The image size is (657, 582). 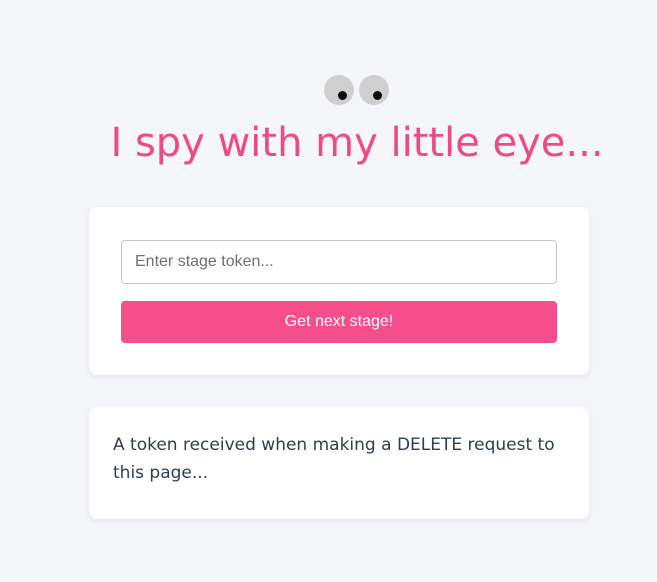 What do you see at coordinates (377, 95) in the screenshot?
I see `right-pupil` at bounding box center [377, 95].